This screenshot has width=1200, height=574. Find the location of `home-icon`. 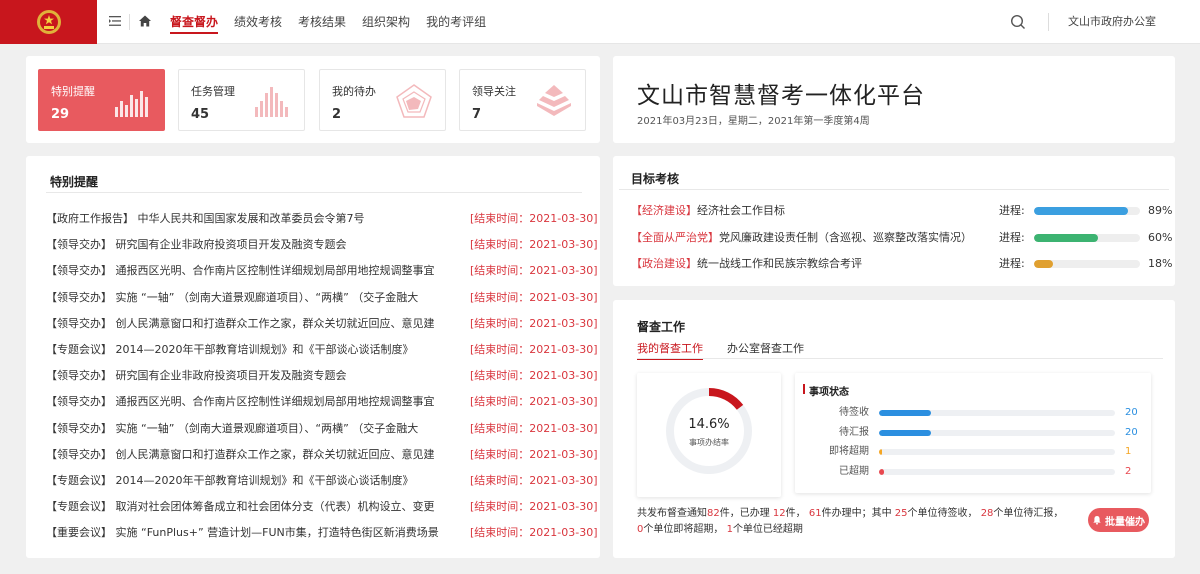

home-icon is located at coordinates (145, 21).